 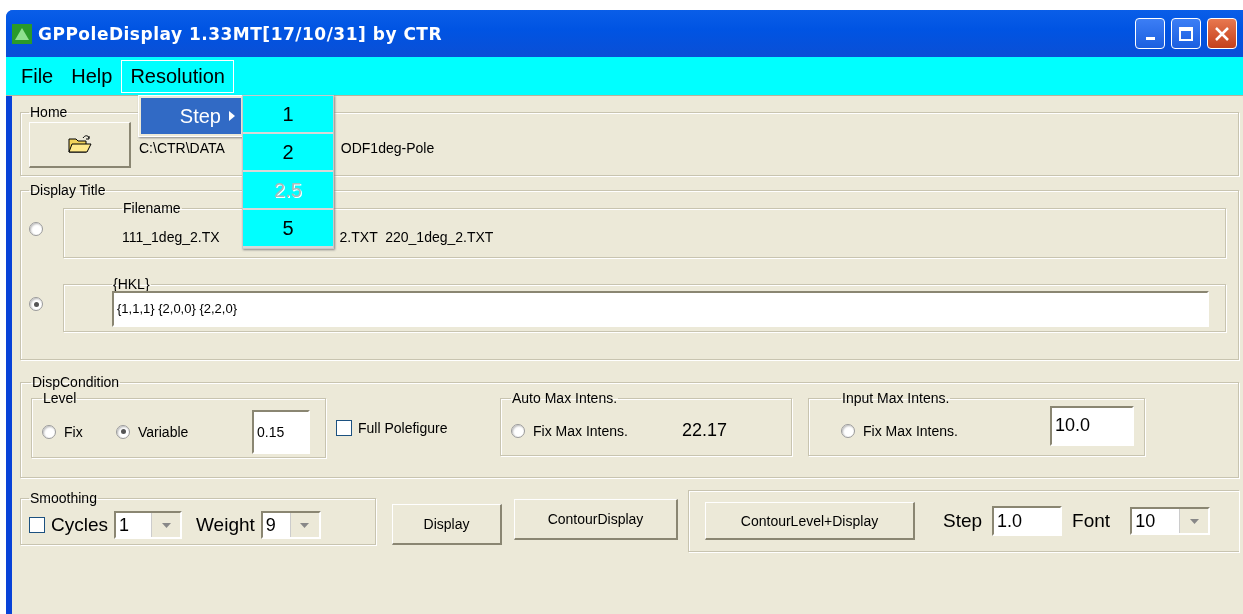 I want to click on menu-item: Help, so click(x=92, y=76).